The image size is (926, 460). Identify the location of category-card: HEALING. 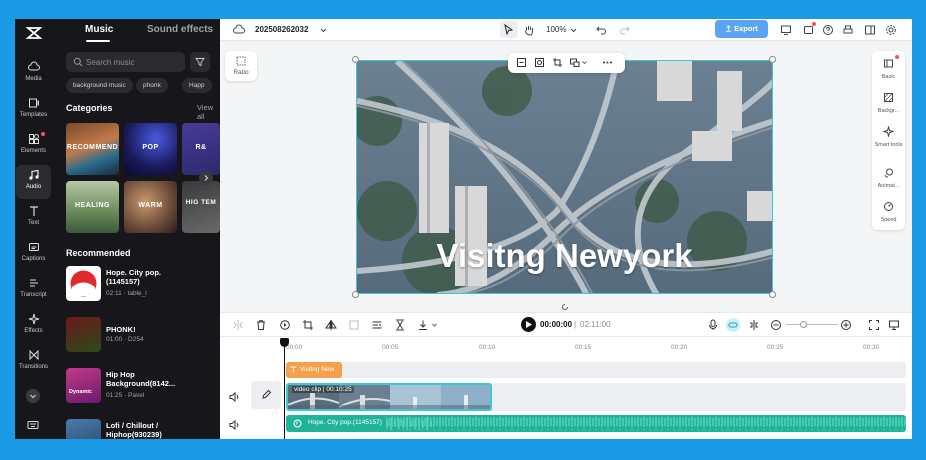
(92, 207).